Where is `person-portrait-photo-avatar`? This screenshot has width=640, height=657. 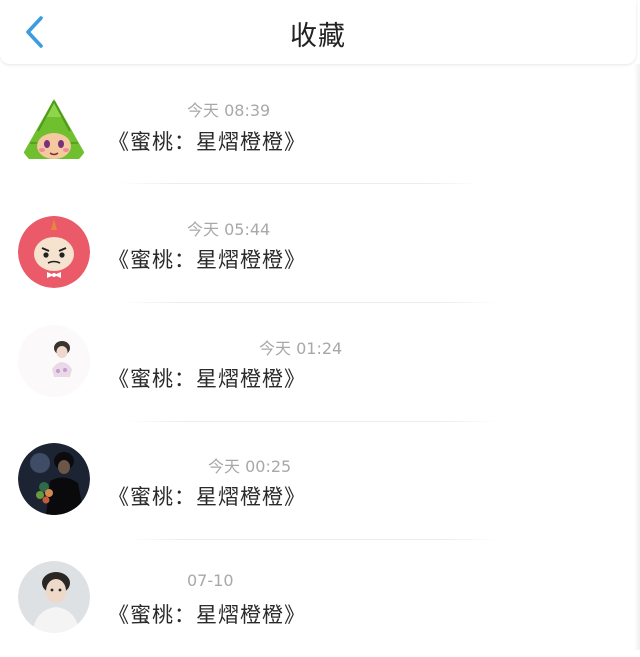
person-portrait-photo-avatar is located at coordinates (54, 597).